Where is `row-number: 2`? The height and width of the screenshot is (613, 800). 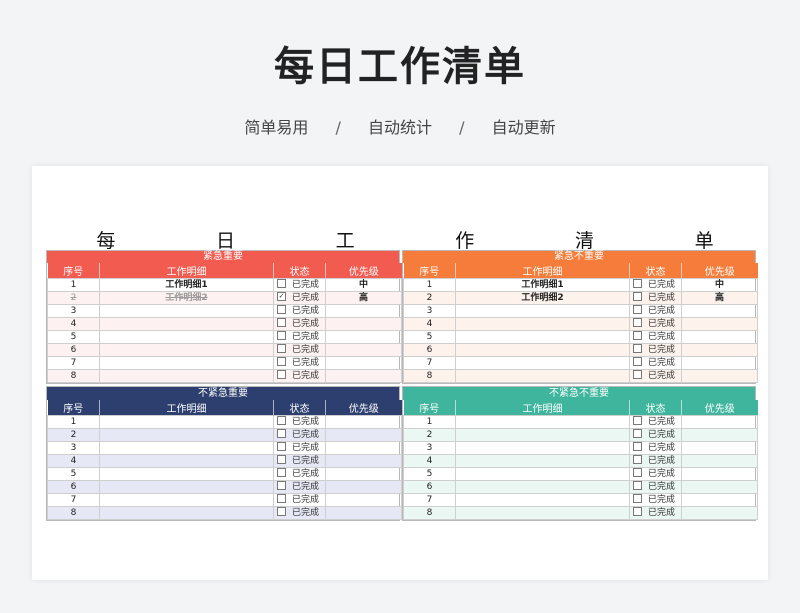
row-number: 2 is located at coordinates (429, 435).